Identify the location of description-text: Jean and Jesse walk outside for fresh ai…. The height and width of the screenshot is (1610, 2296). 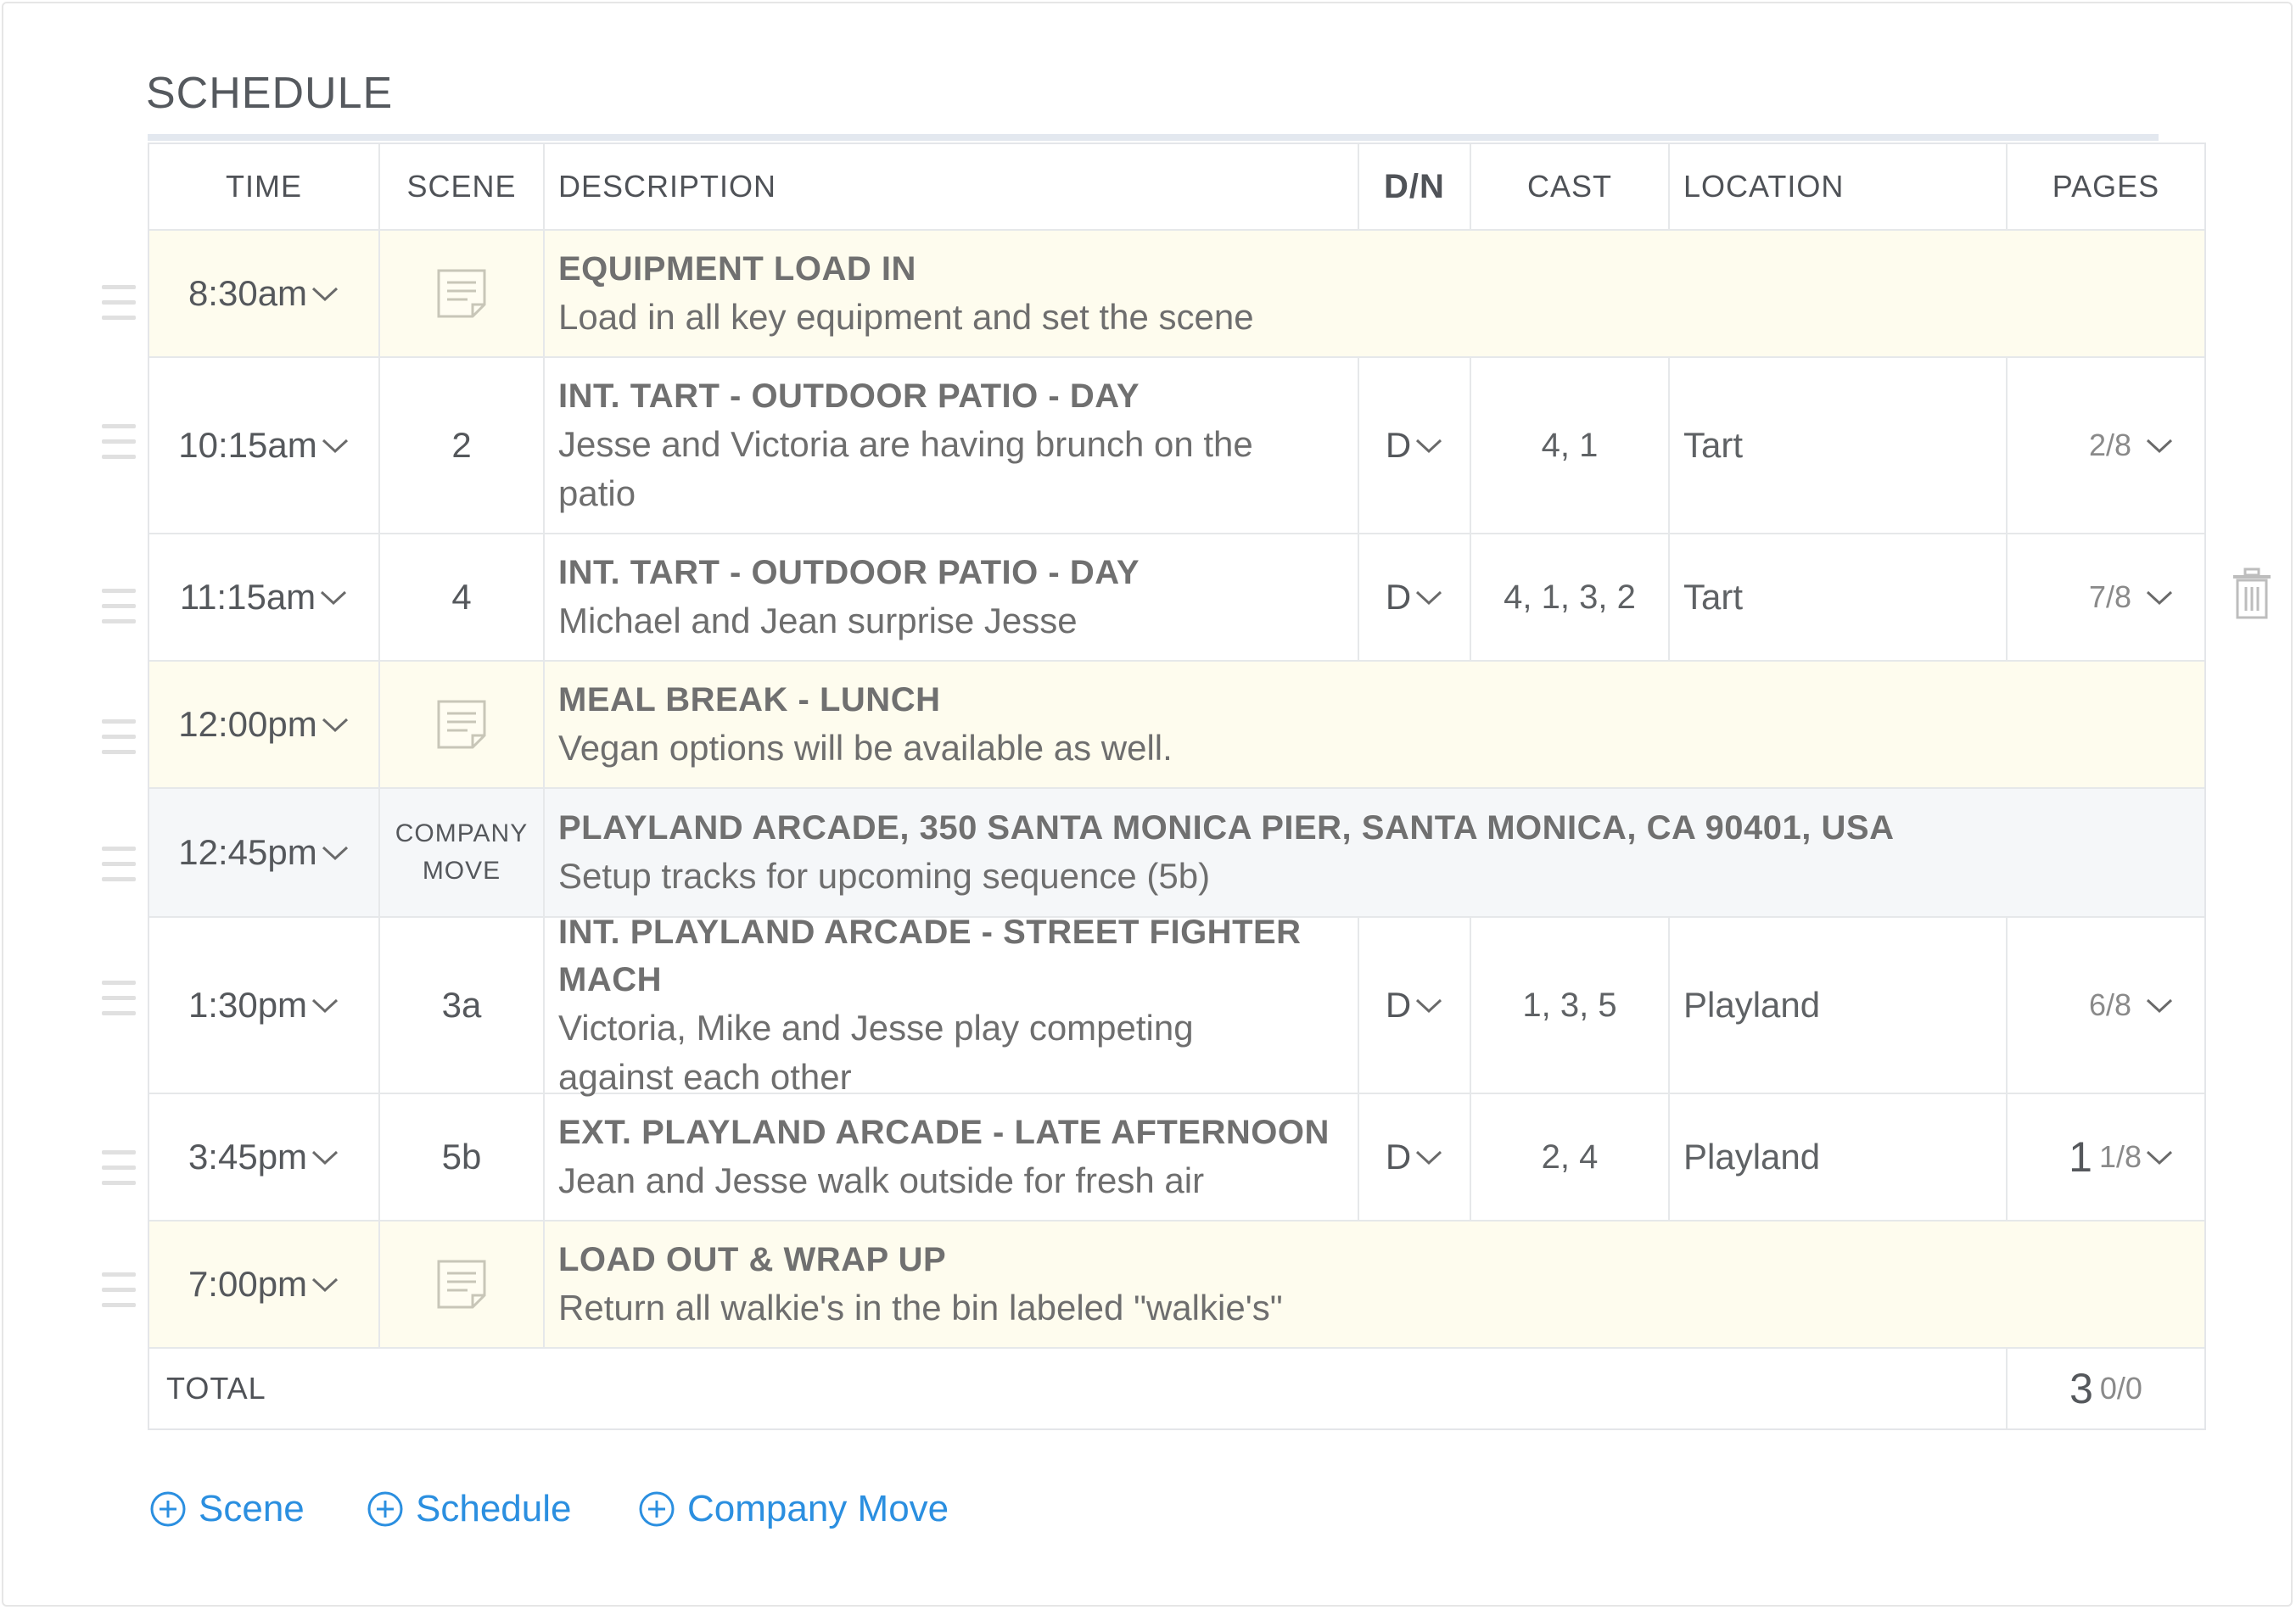
(881, 1180).